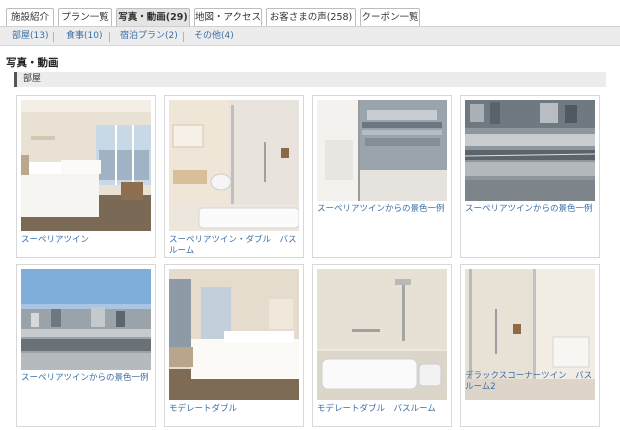 Image resolution: width=620 pixels, height=430 pixels. What do you see at coordinates (88, 240) in the screenshot?
I see `photo-caption: スーペリアツイン` at bounding box center [88, 240].